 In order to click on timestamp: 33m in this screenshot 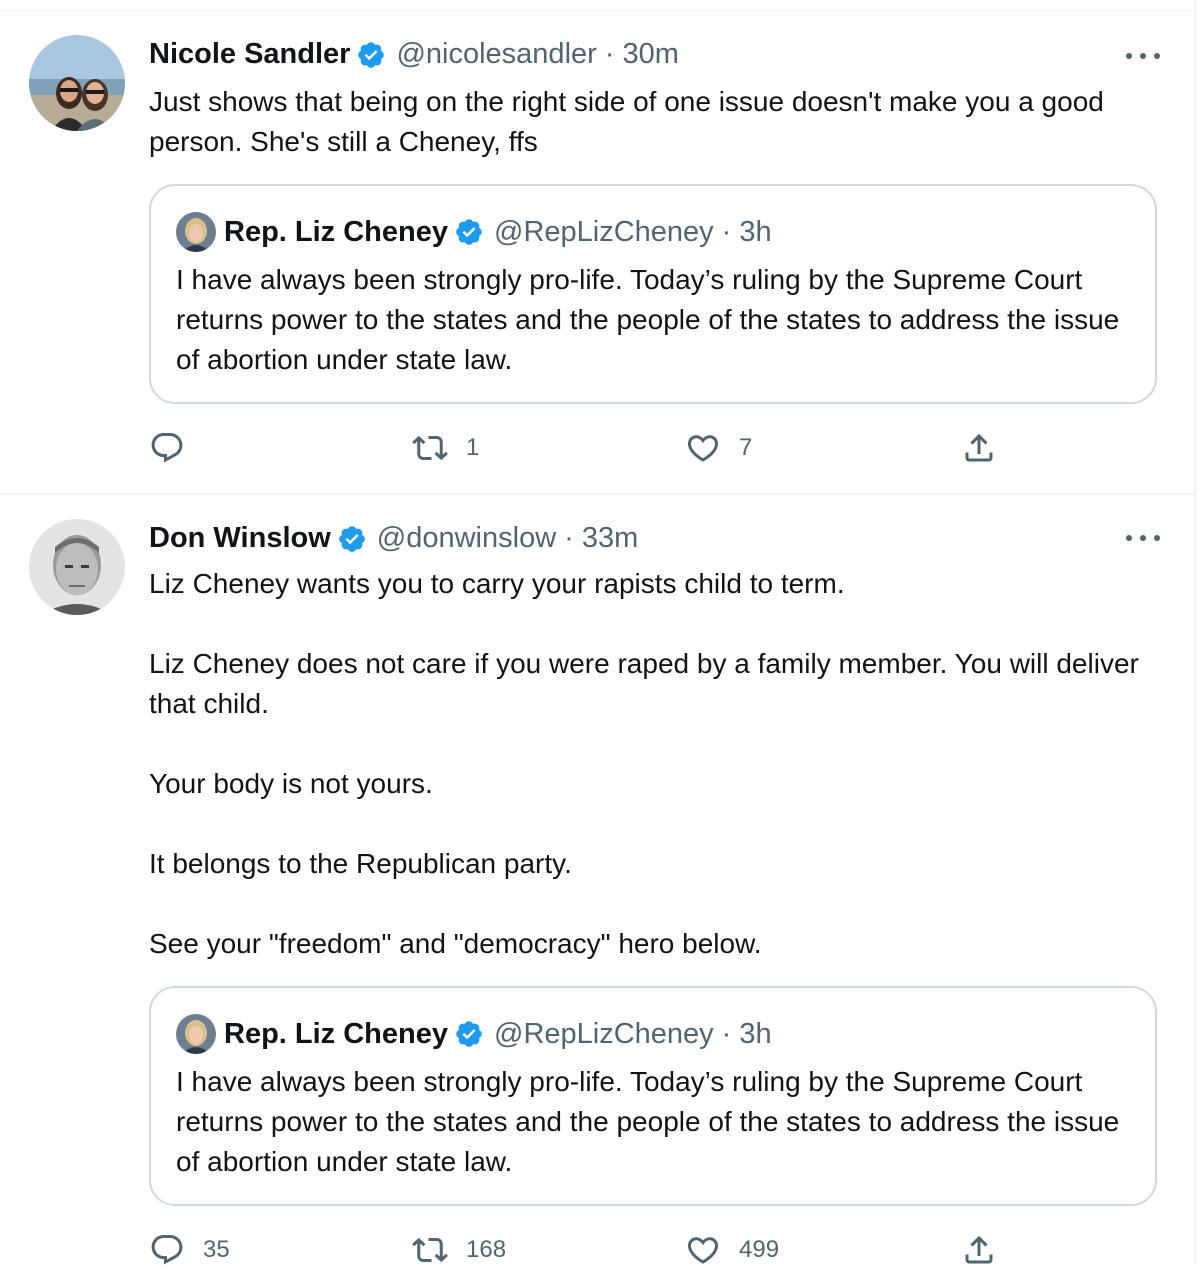, I will do `click(610, 538)`.